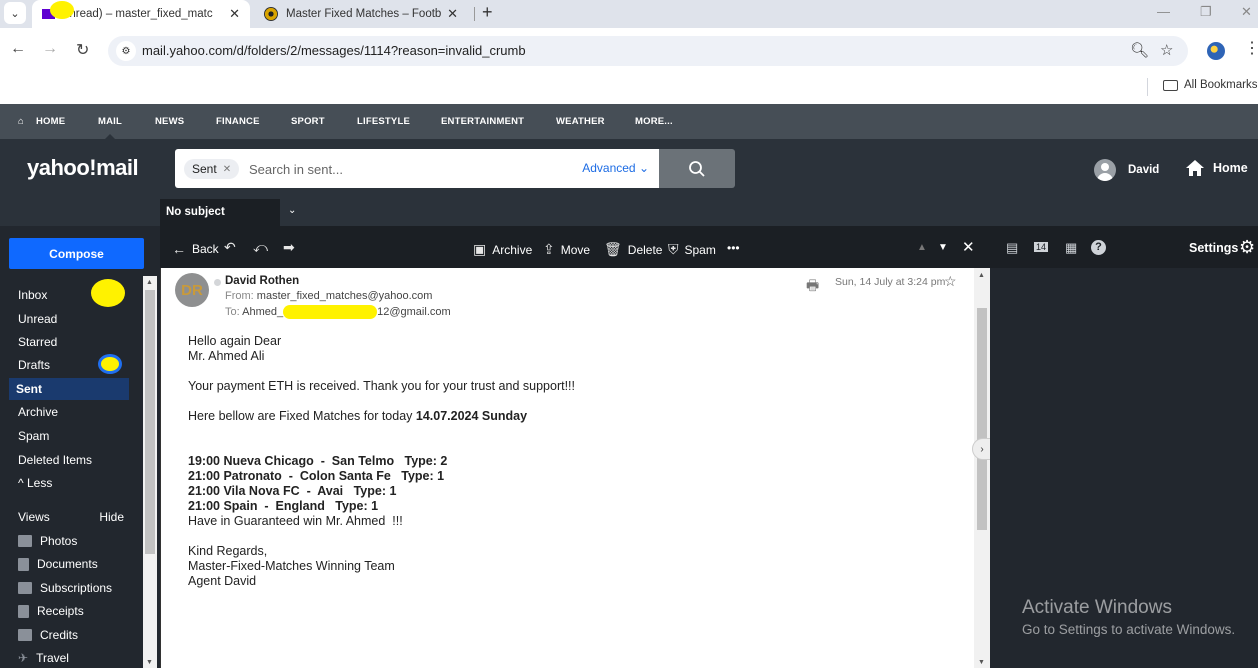 This screenshot has width=1258, height=668. Describe the element at coordinates (482, 121) in the screenshot. I see `nav-entertainment: ENTERTAINMENT` at that location.